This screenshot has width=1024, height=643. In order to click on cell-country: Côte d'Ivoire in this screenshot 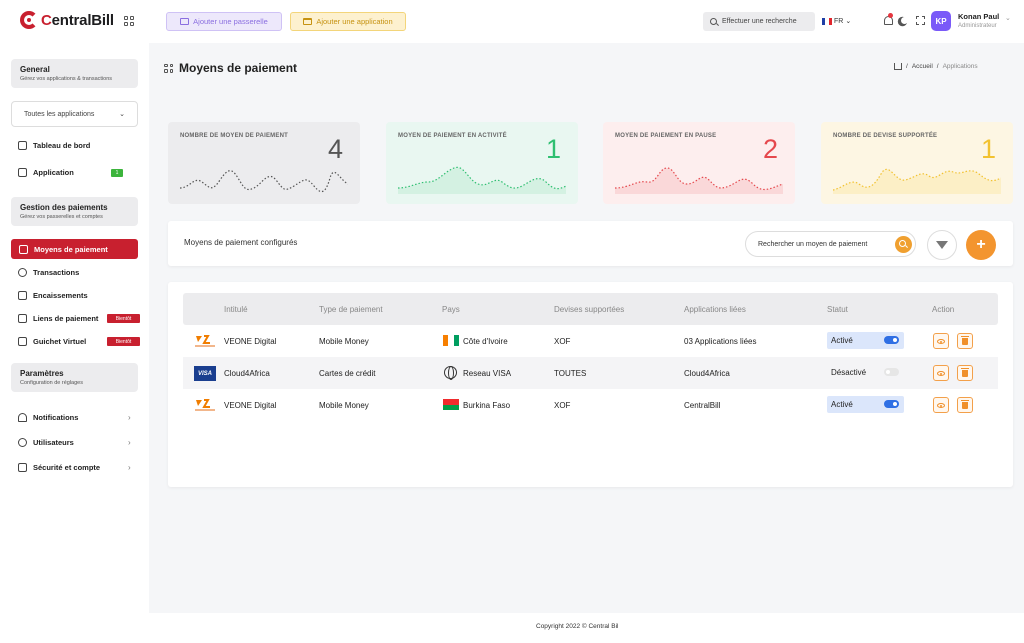, I will do `click(485, 341)`.